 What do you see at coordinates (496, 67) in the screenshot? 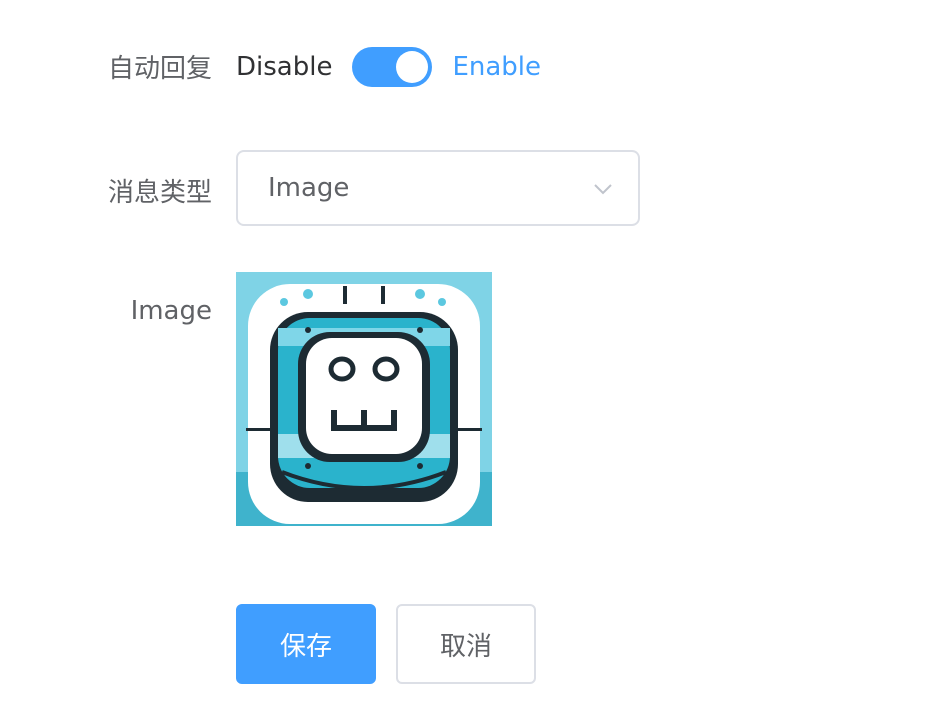
I see `switch-on-text: Enable` at bounding box center [496, 67].